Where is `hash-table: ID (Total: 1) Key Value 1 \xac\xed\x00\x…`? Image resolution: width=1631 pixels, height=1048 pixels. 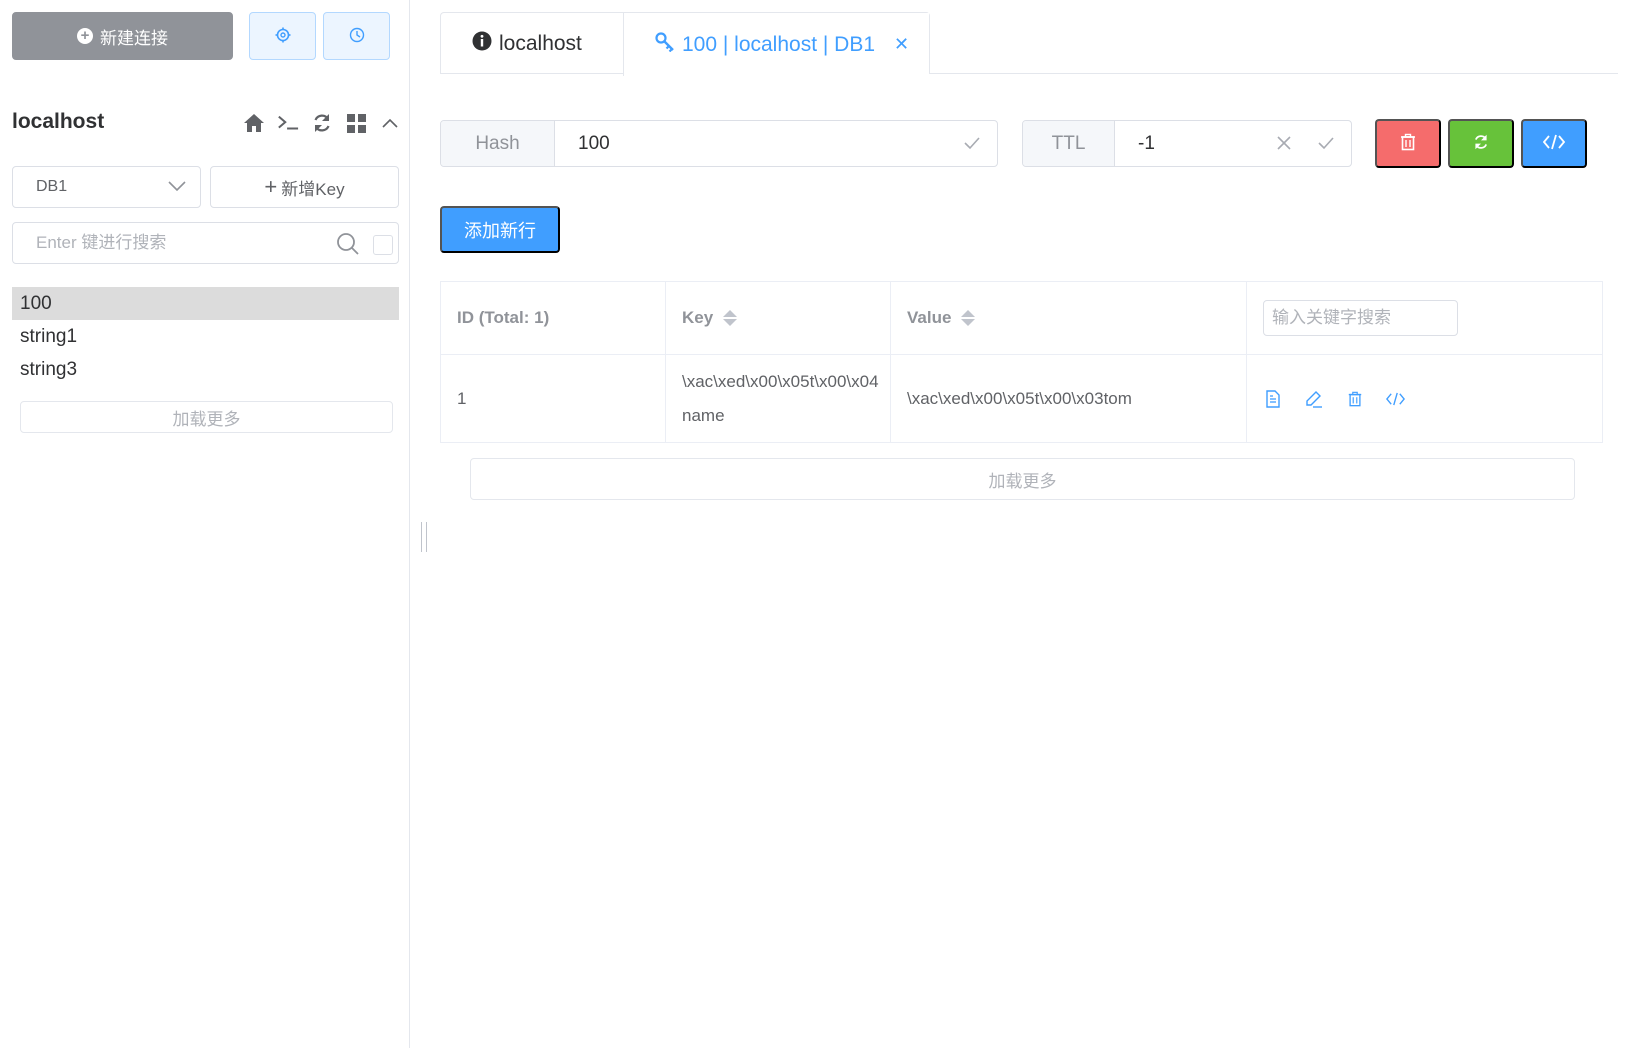
hash-table: ID (Total: 1) Key Value 1 \xac\xed\x00\x… is located at coordinates (1021, 362).